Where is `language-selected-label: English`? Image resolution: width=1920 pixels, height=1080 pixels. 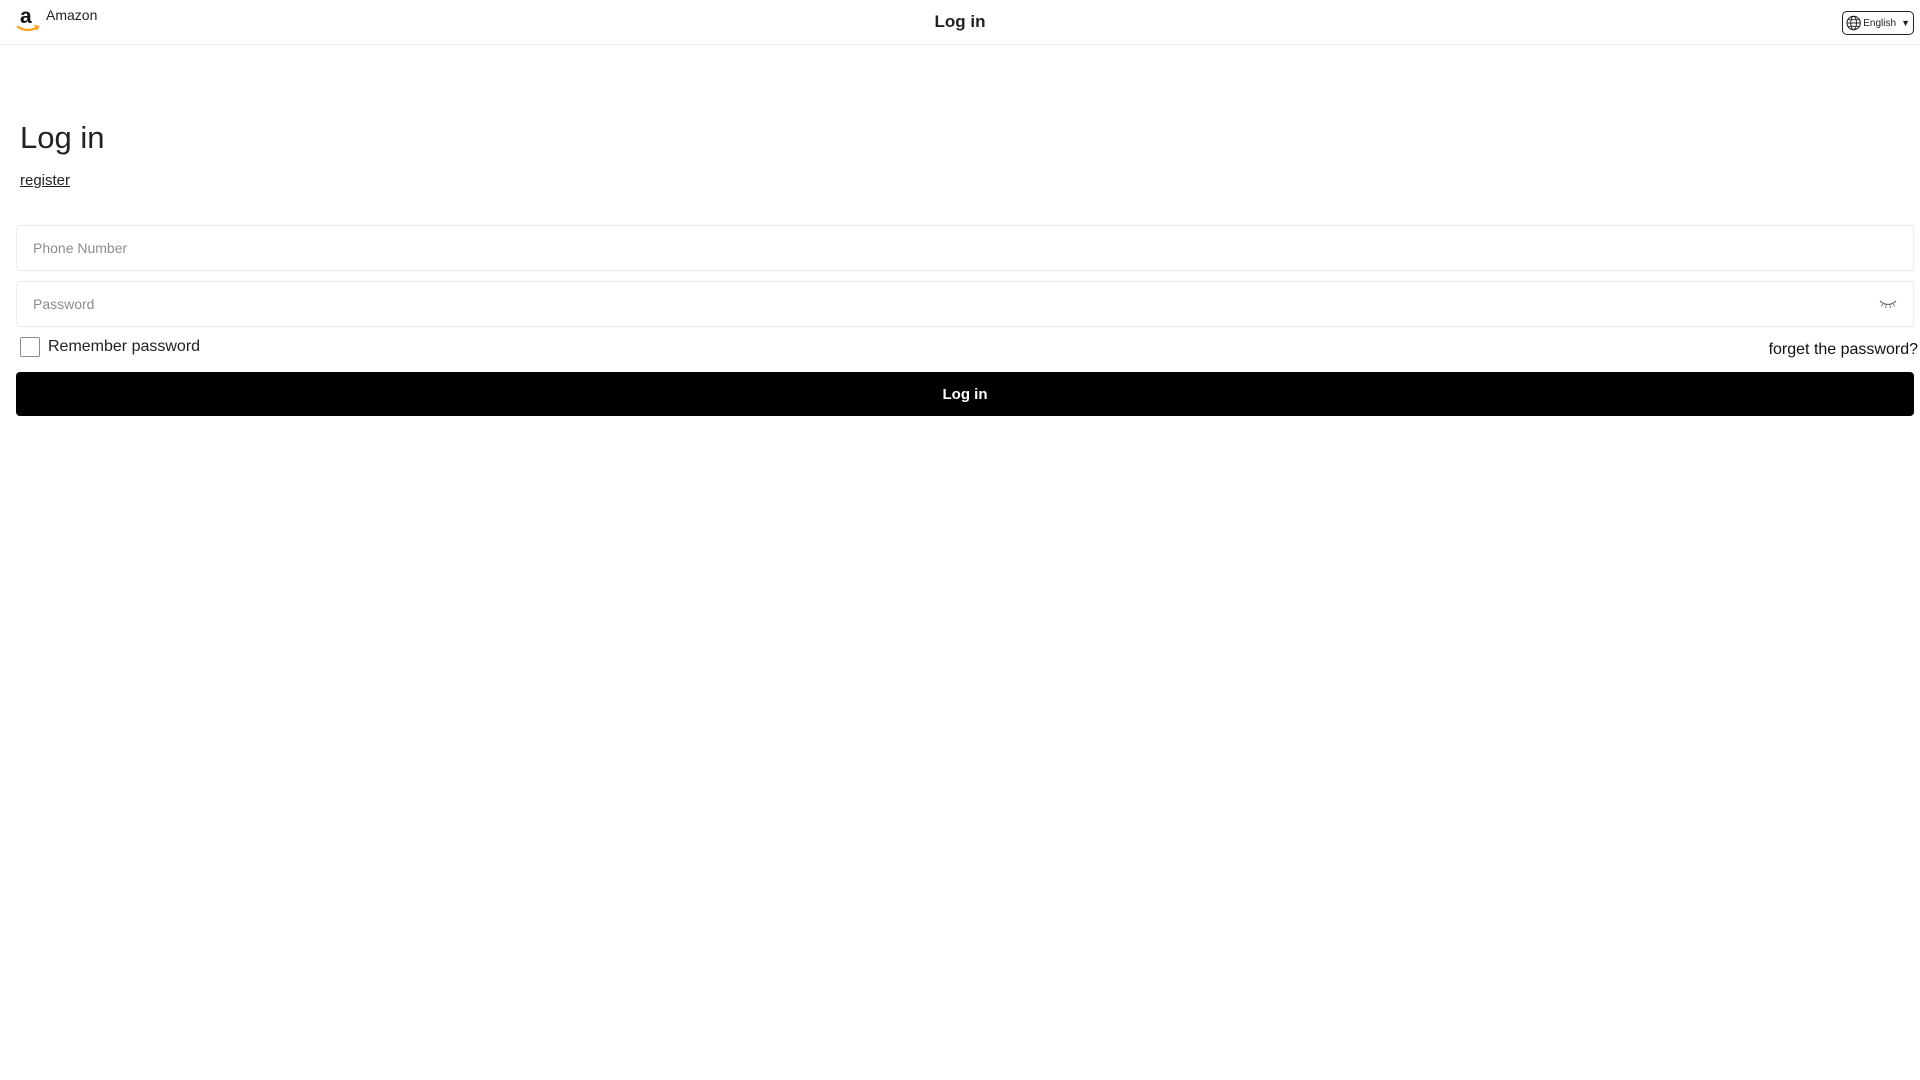
language-selected-label: English is located at coordinates (1880, 23).